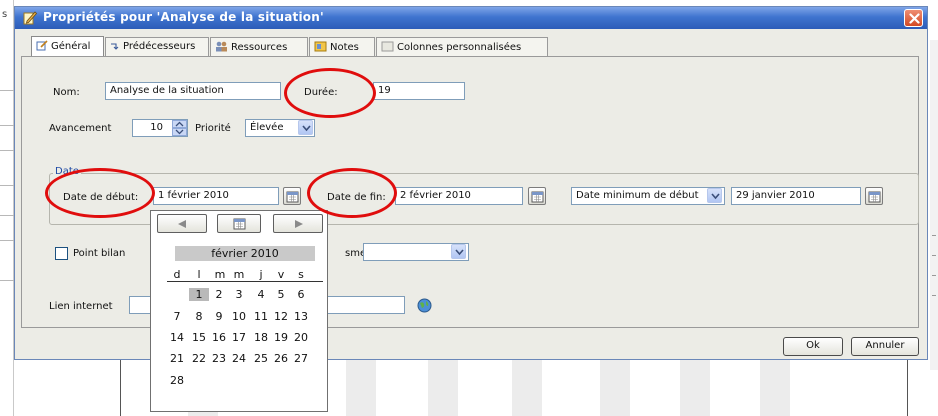  What do you see at coordinates (301, 294) in the screenshot?
I see `calendar-day: 6` at bounding box center [301, 294].